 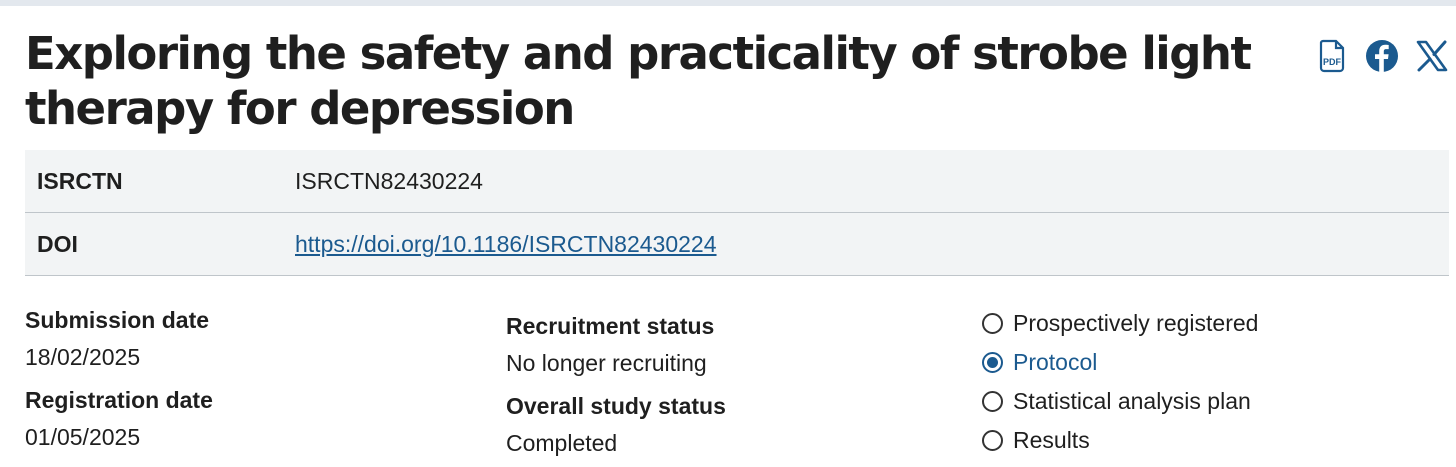 I want to click on recruitment-status-label: Recruitment status, so click(x=610, y=326).